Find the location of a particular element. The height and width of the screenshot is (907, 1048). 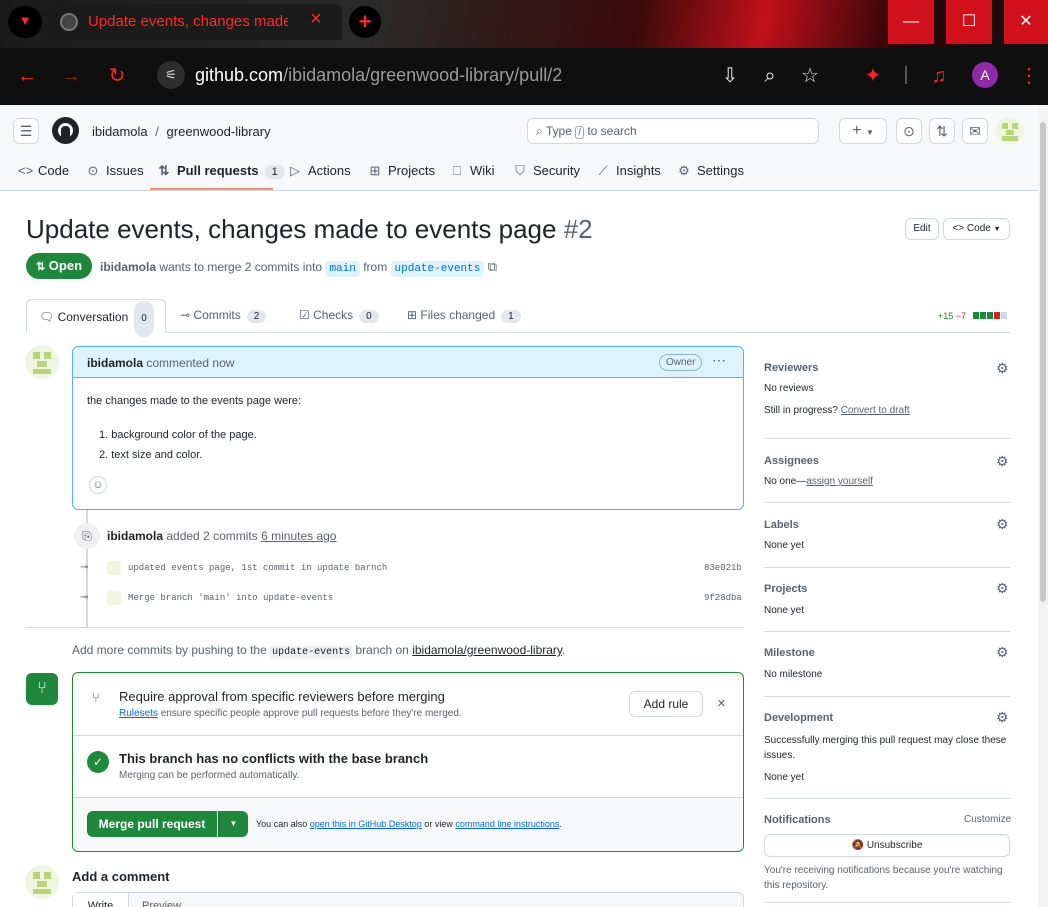

nav-pull-requests: ⇅ Pull requests 1 is located at coordinates (221, 171).